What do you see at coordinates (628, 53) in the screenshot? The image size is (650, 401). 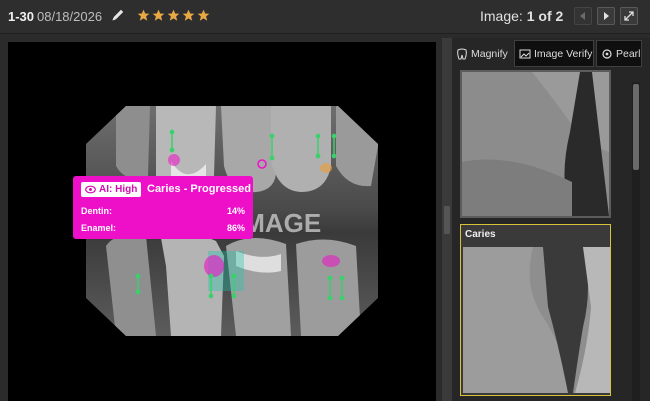 I see `tab-pearl-label: Pearl` at bounding box center [628, 53].